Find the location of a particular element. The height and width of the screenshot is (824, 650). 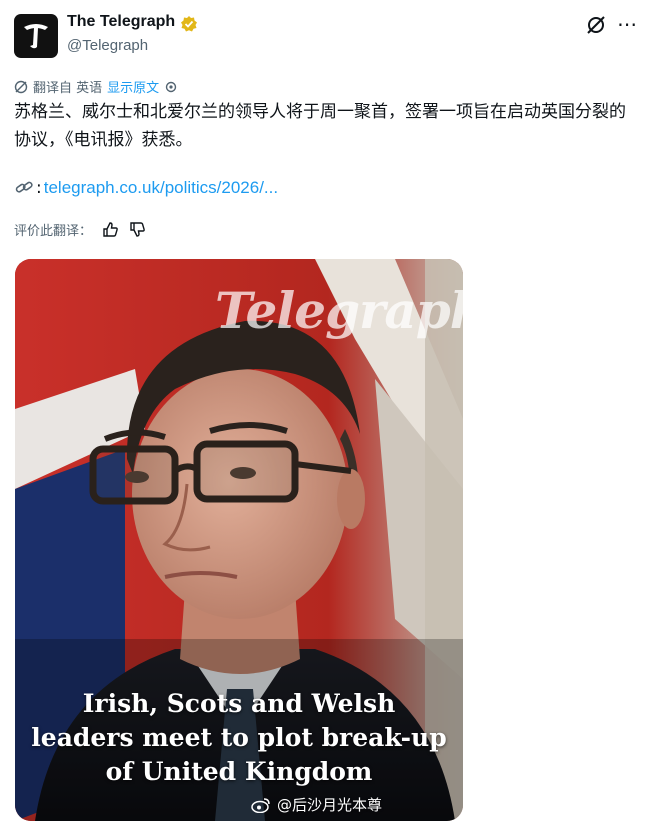

translation-label: 翻译自 英语 is located at coordinates (68, 88).